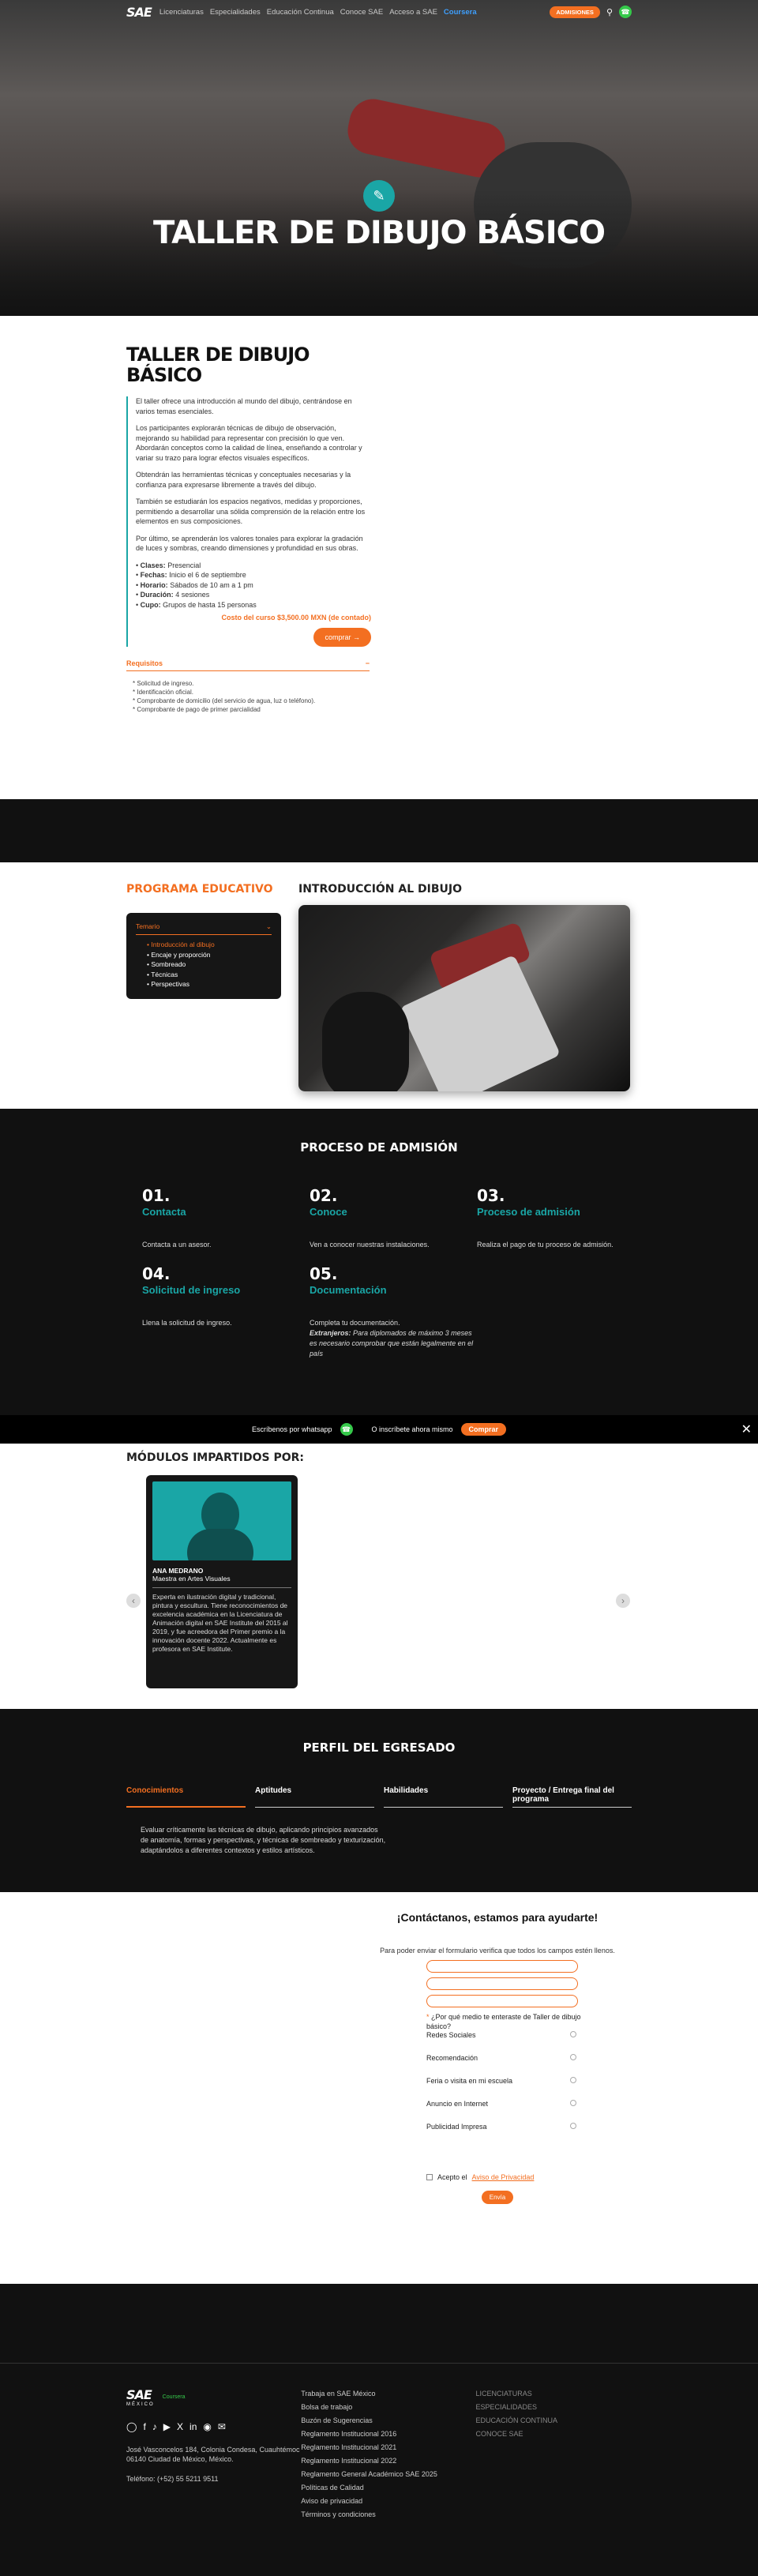 The image size is (758, 2576). Describe the element at coordinates (186, 1797) in the screenshot. I see `tab-conocimientos: Conocimientos` at that location.